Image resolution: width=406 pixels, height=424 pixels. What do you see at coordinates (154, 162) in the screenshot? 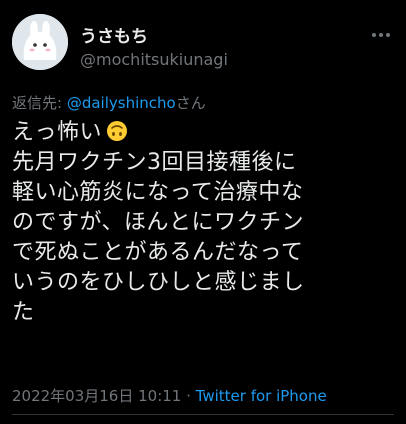
I see `tweet-text-line: 先月ワクチン3回目接種後に` at bounding box center [154, 162].